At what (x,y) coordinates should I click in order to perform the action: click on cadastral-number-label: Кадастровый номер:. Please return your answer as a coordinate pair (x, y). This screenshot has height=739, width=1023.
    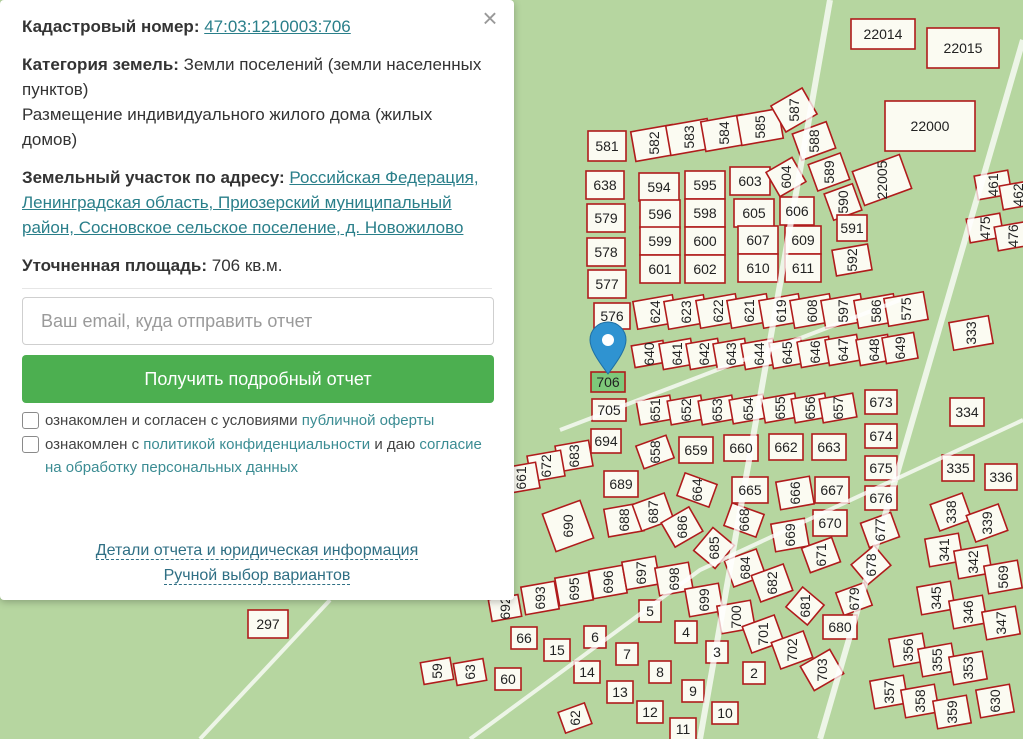
    Looking at the image, I should click on (111, 26).